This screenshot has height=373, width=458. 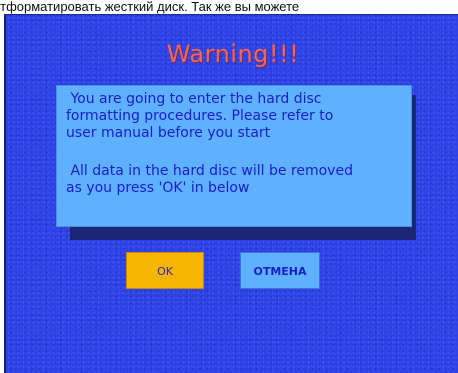 What do you see at coordinates (280, 270) in the screenshot?
I see `cancel-button: ОТМЕНА` at bounding box center [280, 270].